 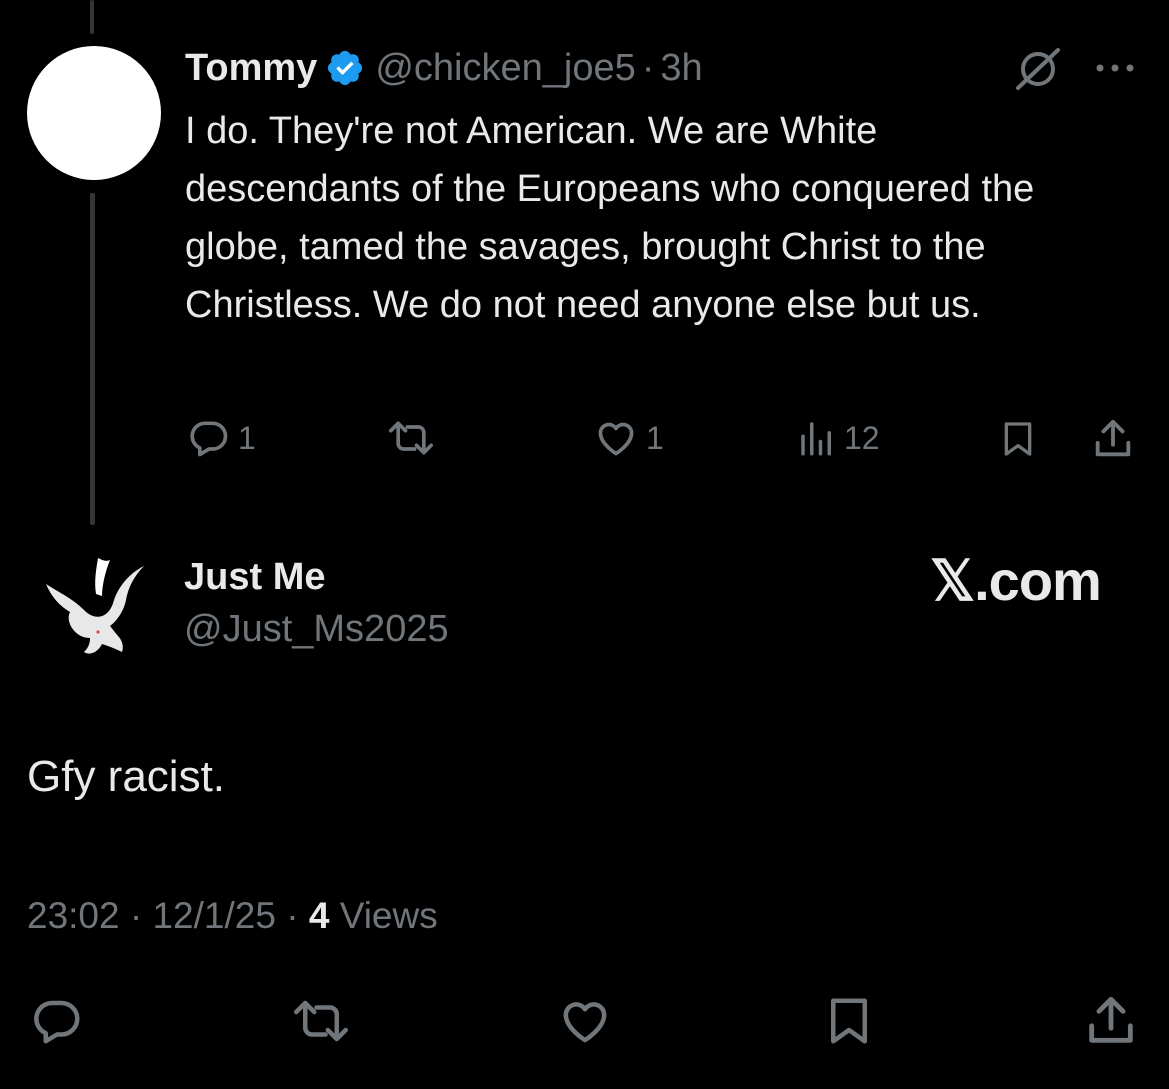 I want to click on like-button, so click(x=585, y=1021).